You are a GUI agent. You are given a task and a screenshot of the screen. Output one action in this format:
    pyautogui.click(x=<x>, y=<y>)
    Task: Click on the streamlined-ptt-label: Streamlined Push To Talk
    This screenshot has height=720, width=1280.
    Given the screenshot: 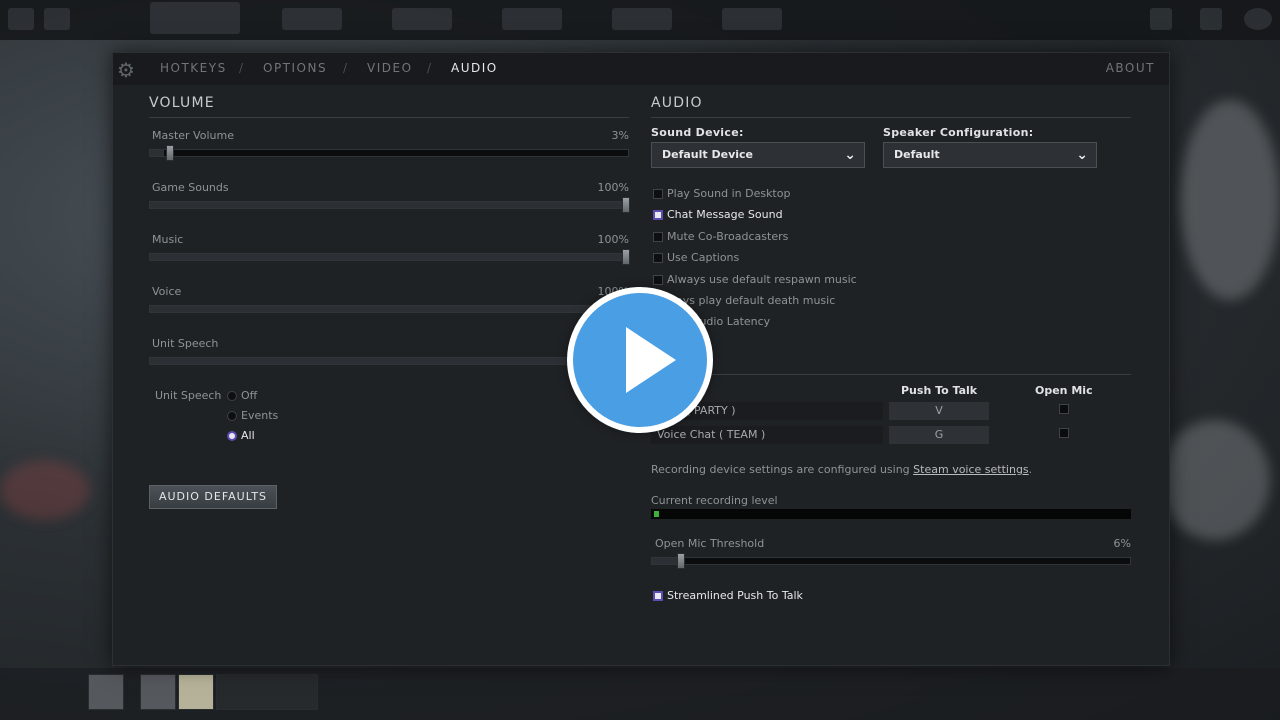 What is the action you would take?
    pyautogui.click(x=735, y=595)
    